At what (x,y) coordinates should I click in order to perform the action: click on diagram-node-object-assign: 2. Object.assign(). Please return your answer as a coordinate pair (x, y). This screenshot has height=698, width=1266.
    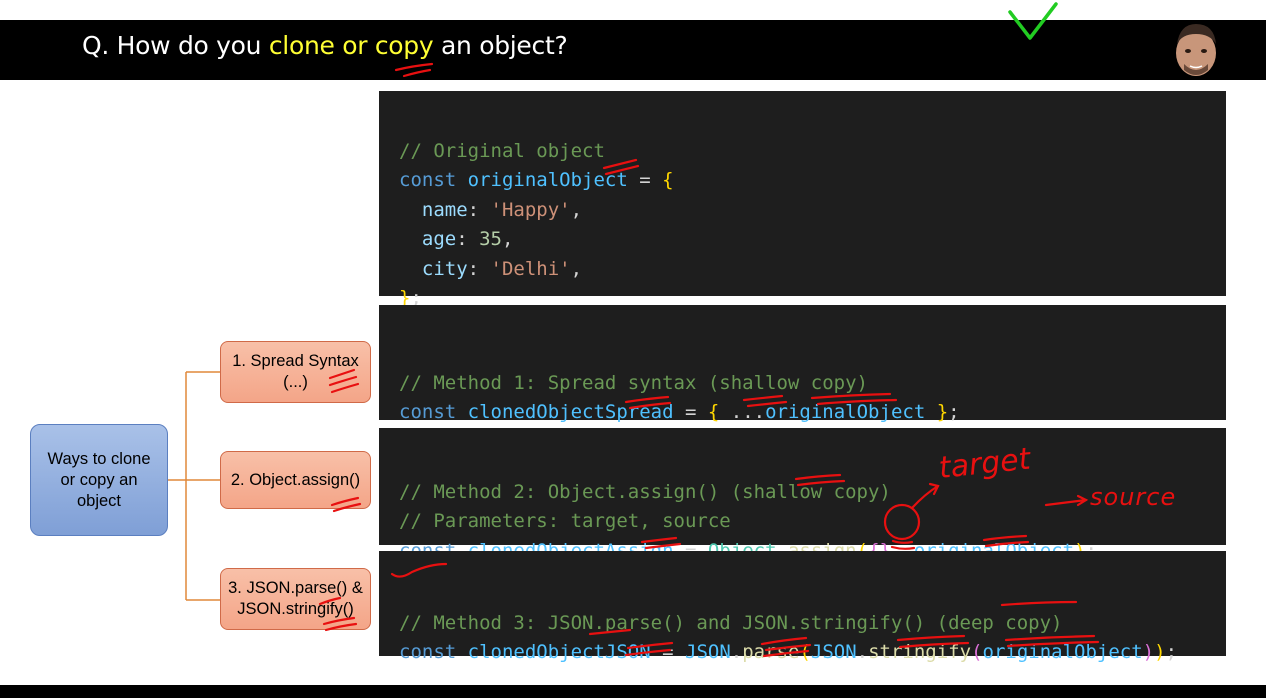
    Looking at the image, I should click on (295, 480).